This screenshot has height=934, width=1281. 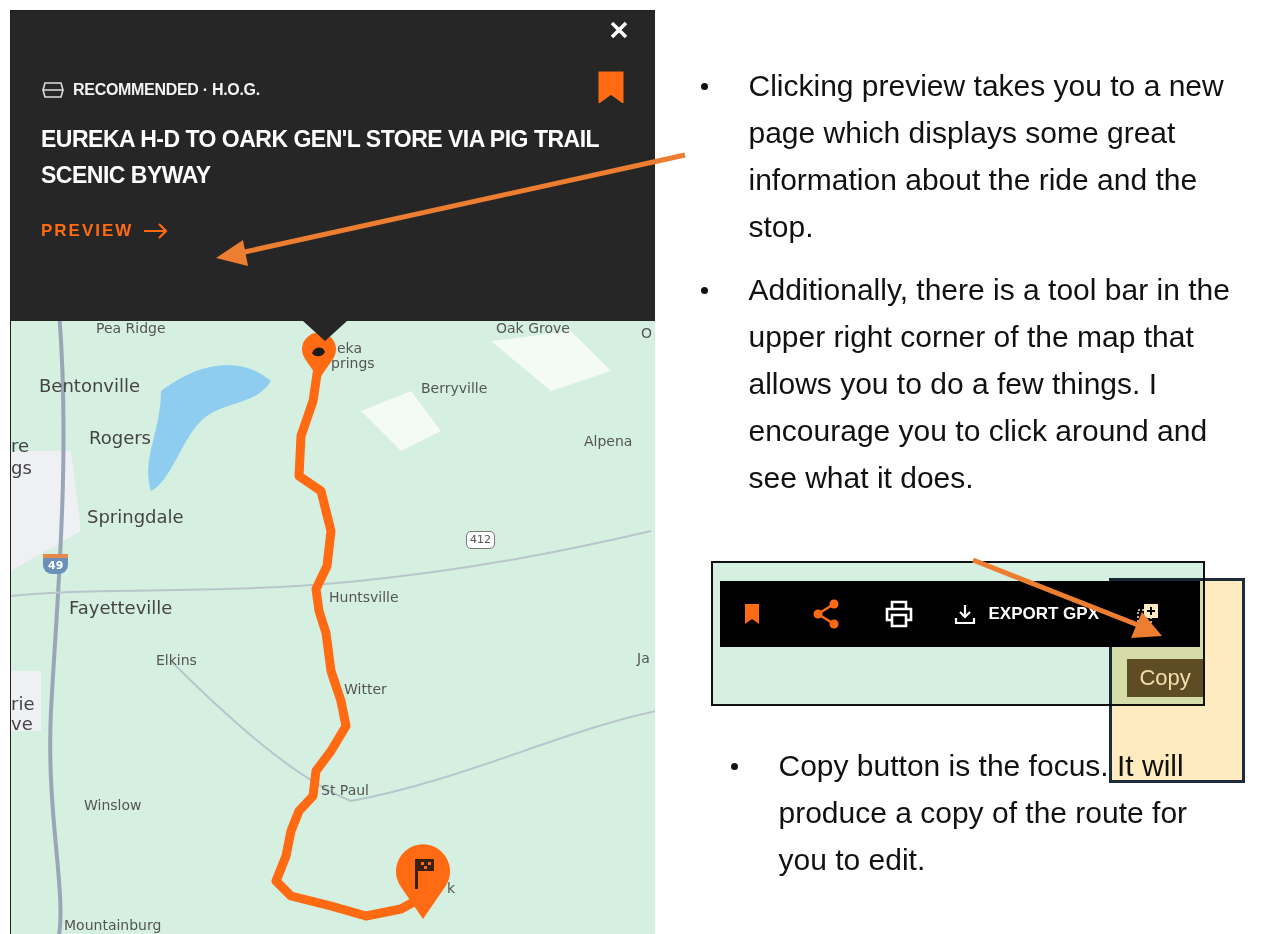 What do you see at coordinates (135, 517) in the screenshot?
I see `place-label: Springdale` at bounding box center [135, 517].